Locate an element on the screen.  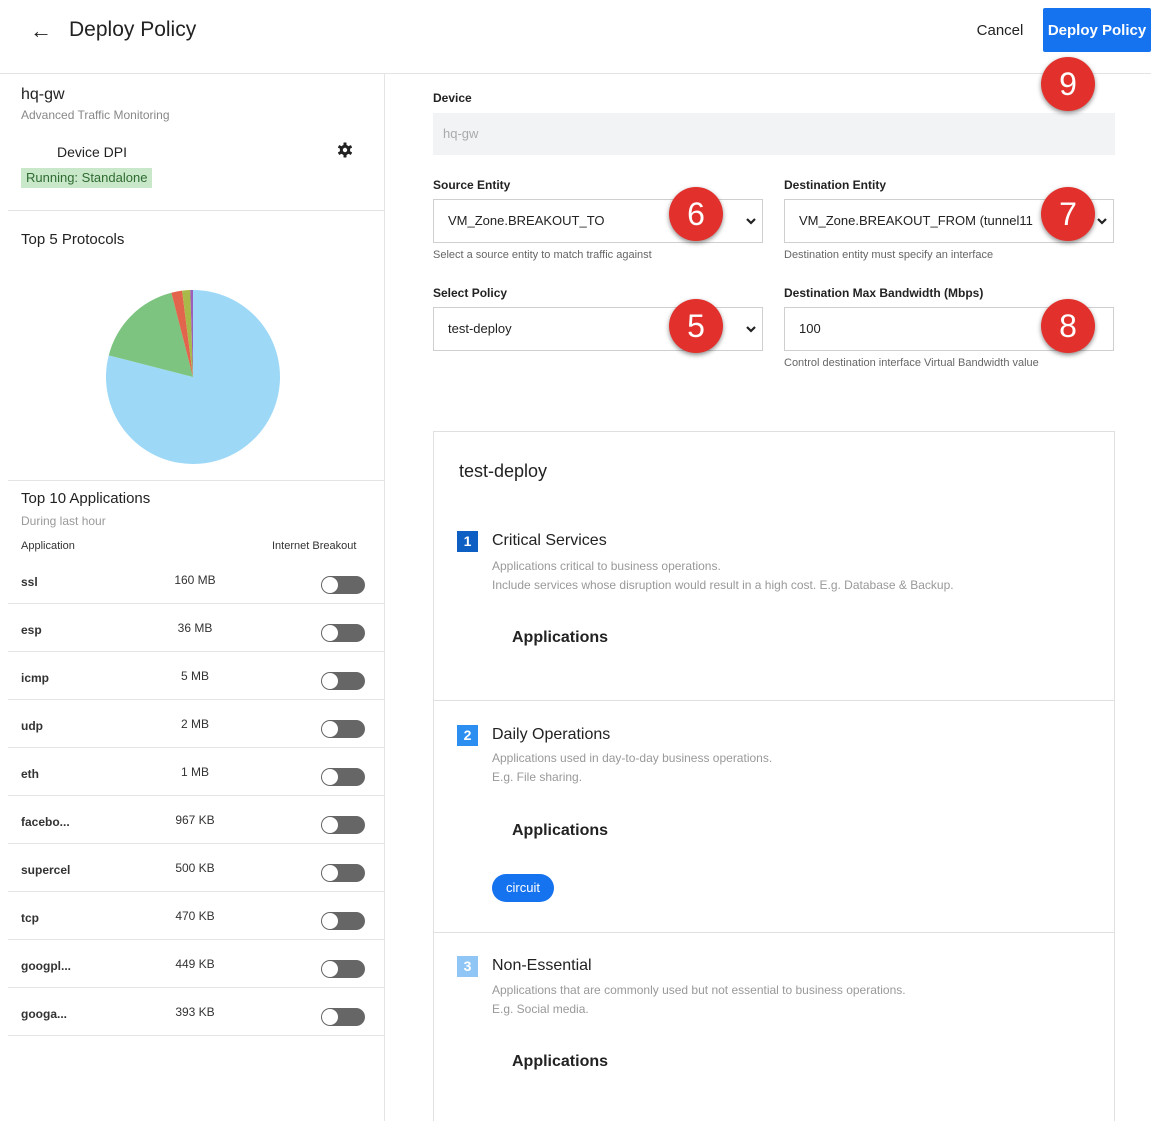
destination-entity-label: Destination Entity is located at coordinates (835, 185).